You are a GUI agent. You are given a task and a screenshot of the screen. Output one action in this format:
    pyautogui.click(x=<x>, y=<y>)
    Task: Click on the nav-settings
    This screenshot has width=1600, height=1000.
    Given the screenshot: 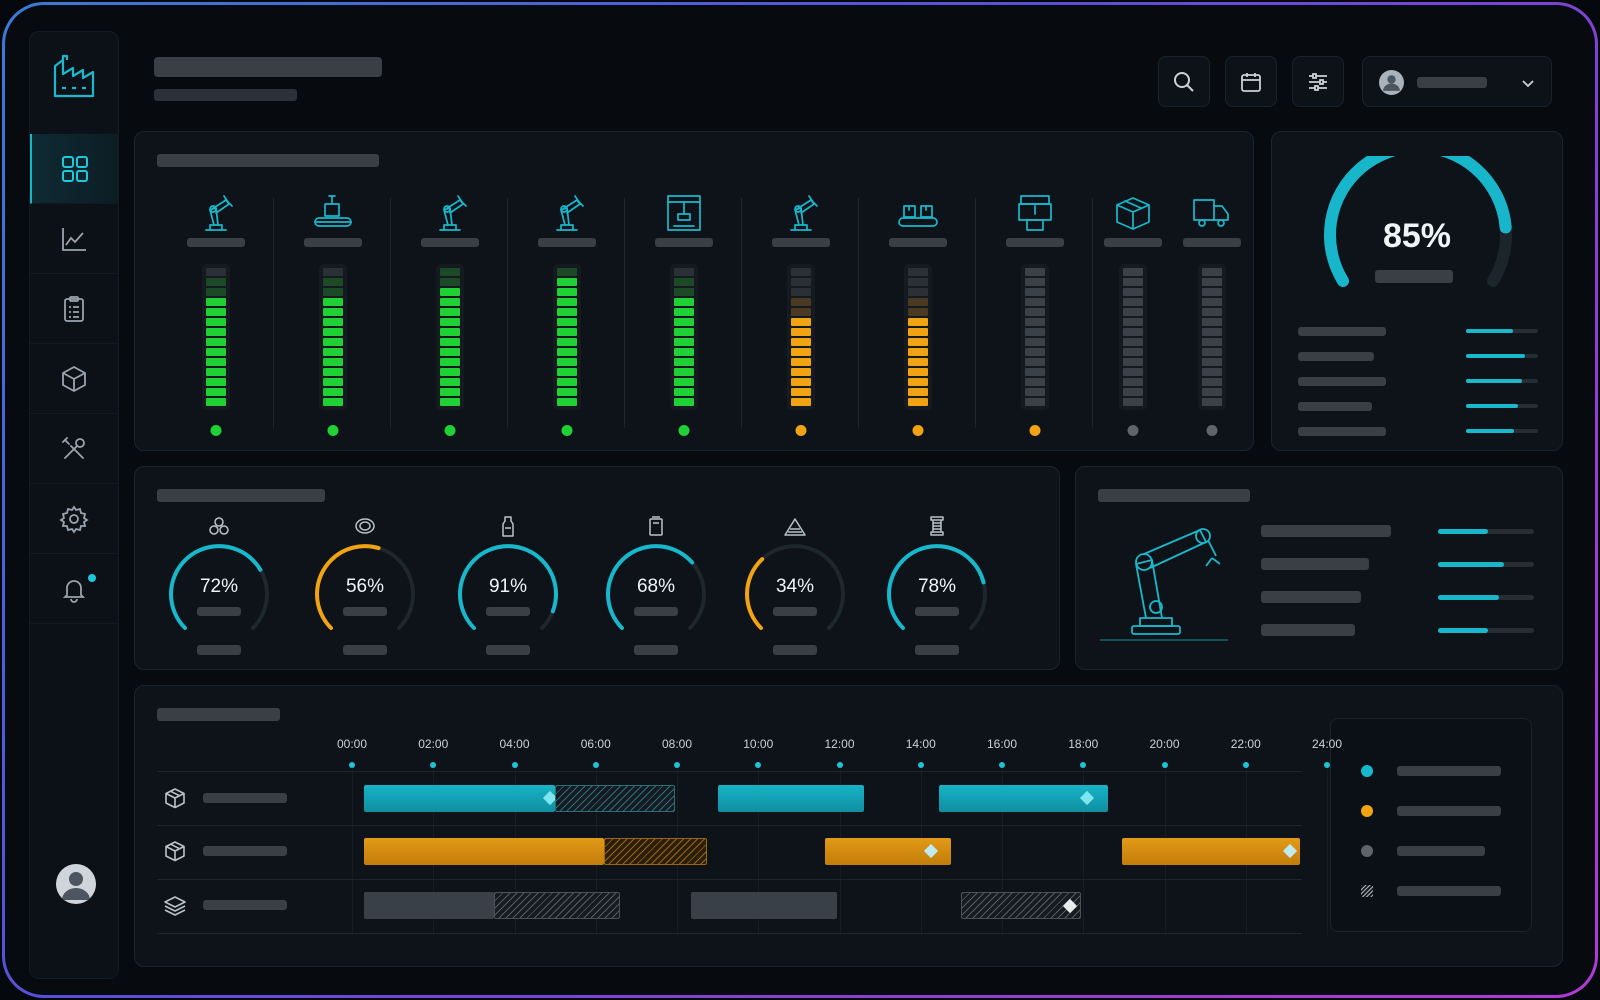 What is the action you would take?
    pyautogui.click(x=74, y=519)
    